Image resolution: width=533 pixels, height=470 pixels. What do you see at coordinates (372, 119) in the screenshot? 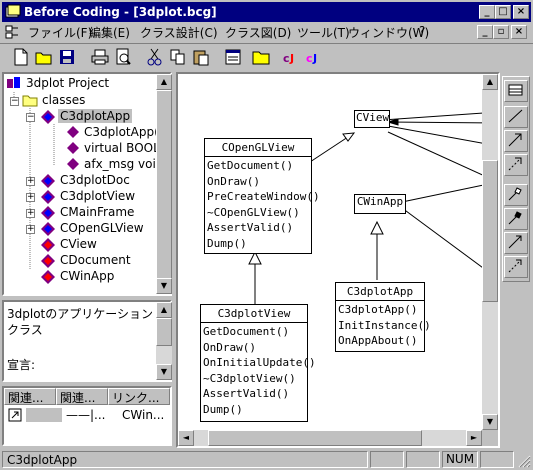
I see `uml-class-cview: CView` at bounding box center [372, 119].